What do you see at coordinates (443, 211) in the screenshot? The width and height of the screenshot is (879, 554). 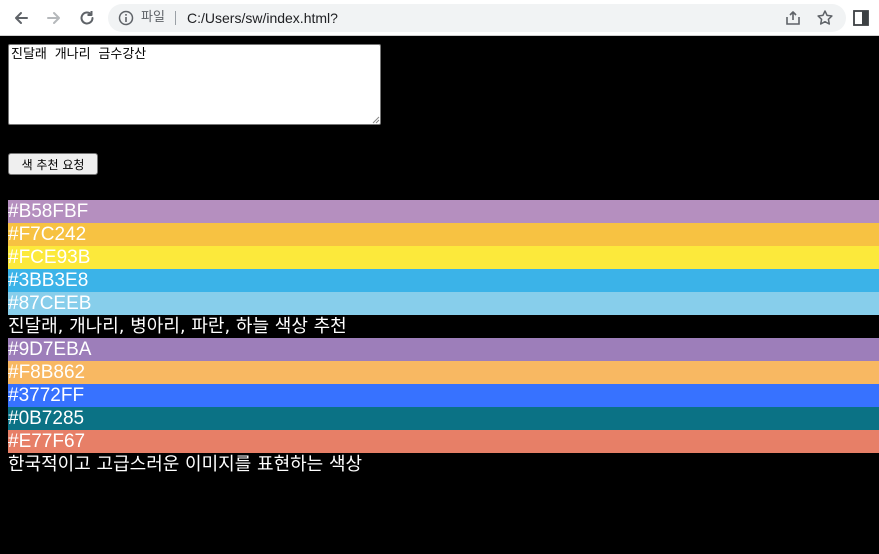 I see `color-swatch: #B58FBF` at bounding box center [443, 211].